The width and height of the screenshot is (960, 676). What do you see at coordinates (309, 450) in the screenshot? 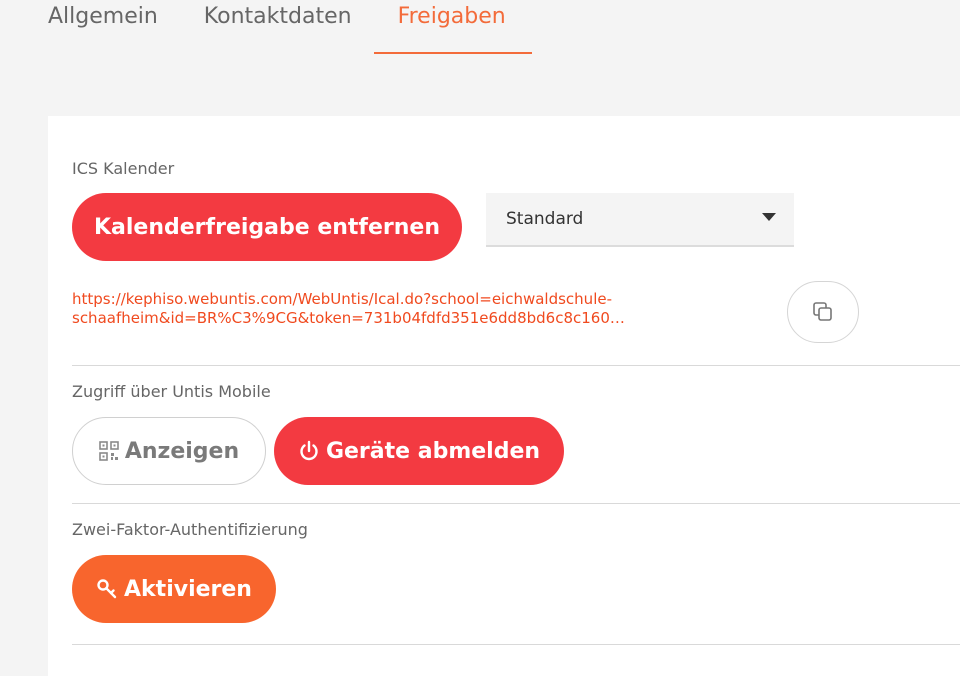
I see `power-icon` at bounding box center [309, 450].